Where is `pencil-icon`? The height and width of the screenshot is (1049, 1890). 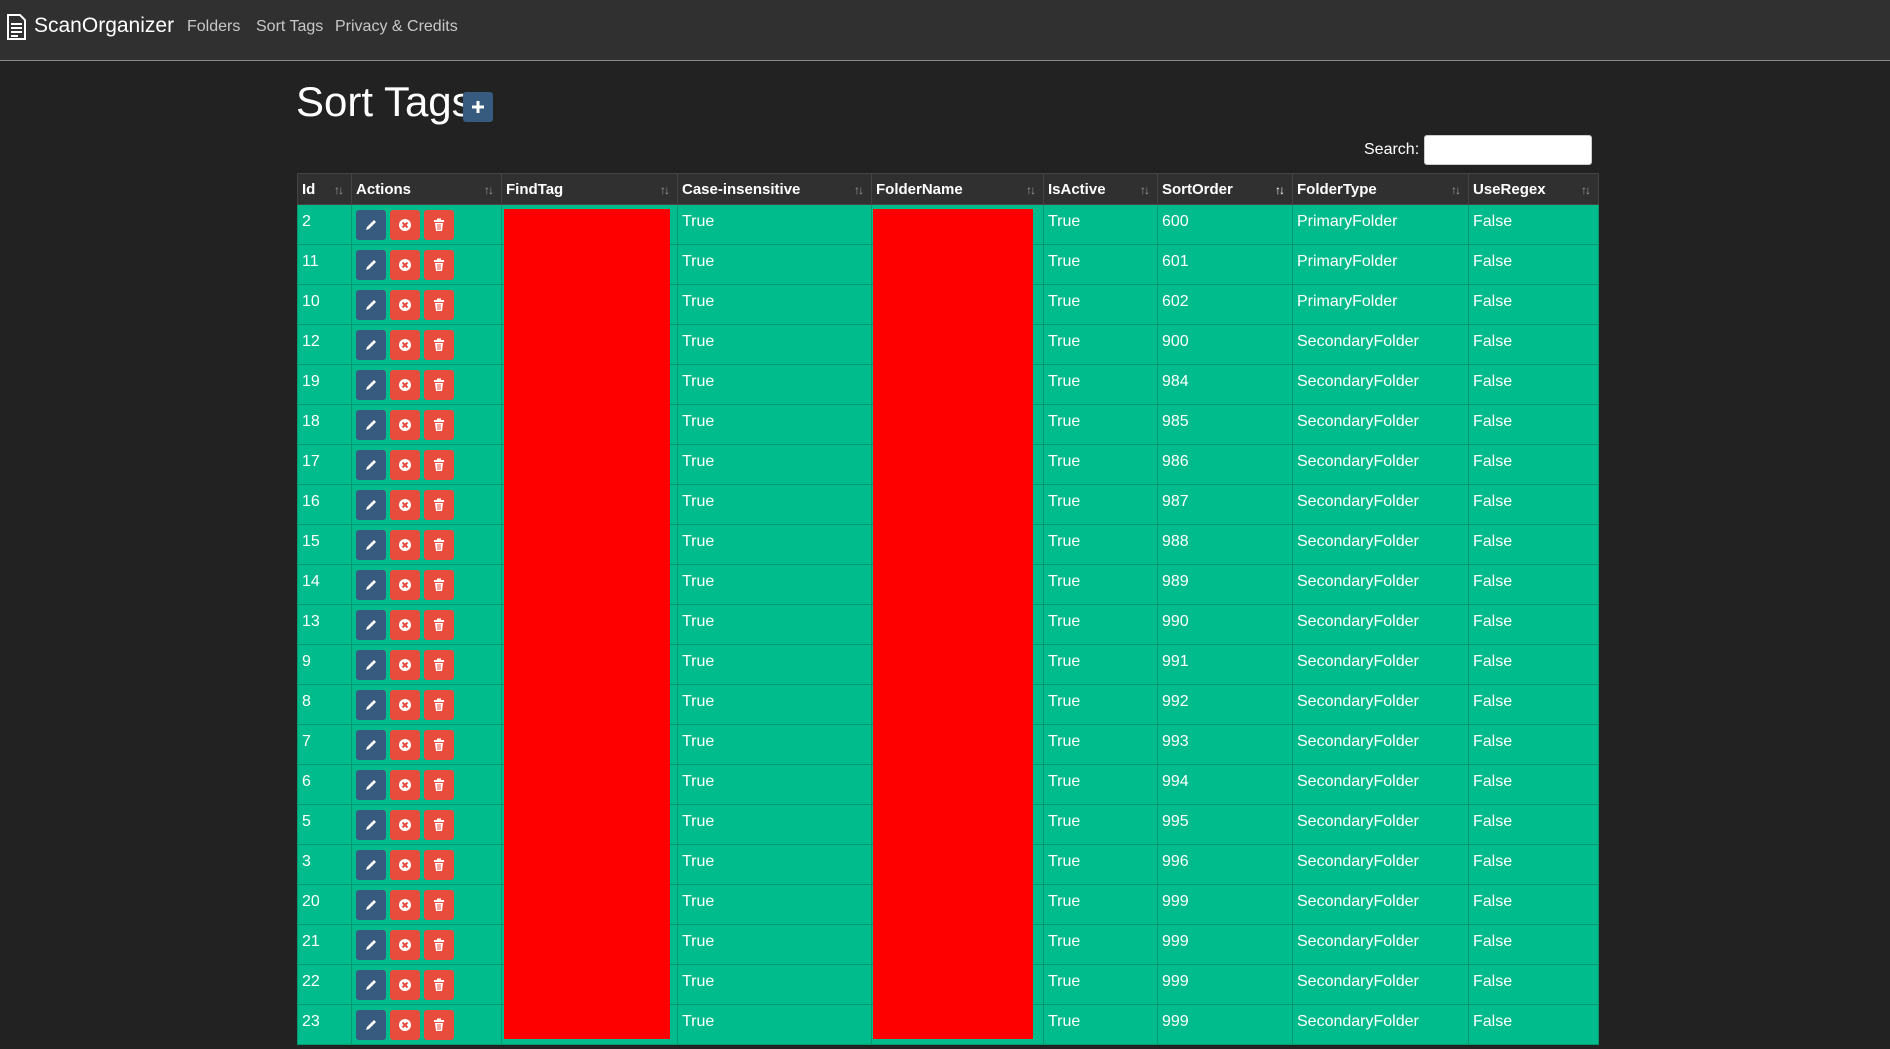
pencil-icon is located at coordinates (371, 945).